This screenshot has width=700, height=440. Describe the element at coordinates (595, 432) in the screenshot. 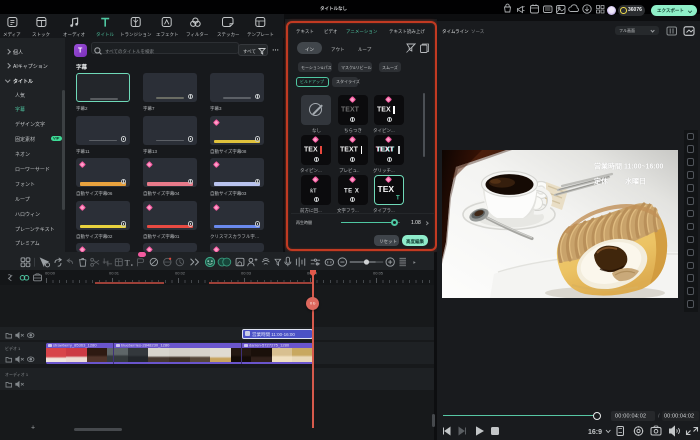

I see `svg-text: 16:9` at that location.